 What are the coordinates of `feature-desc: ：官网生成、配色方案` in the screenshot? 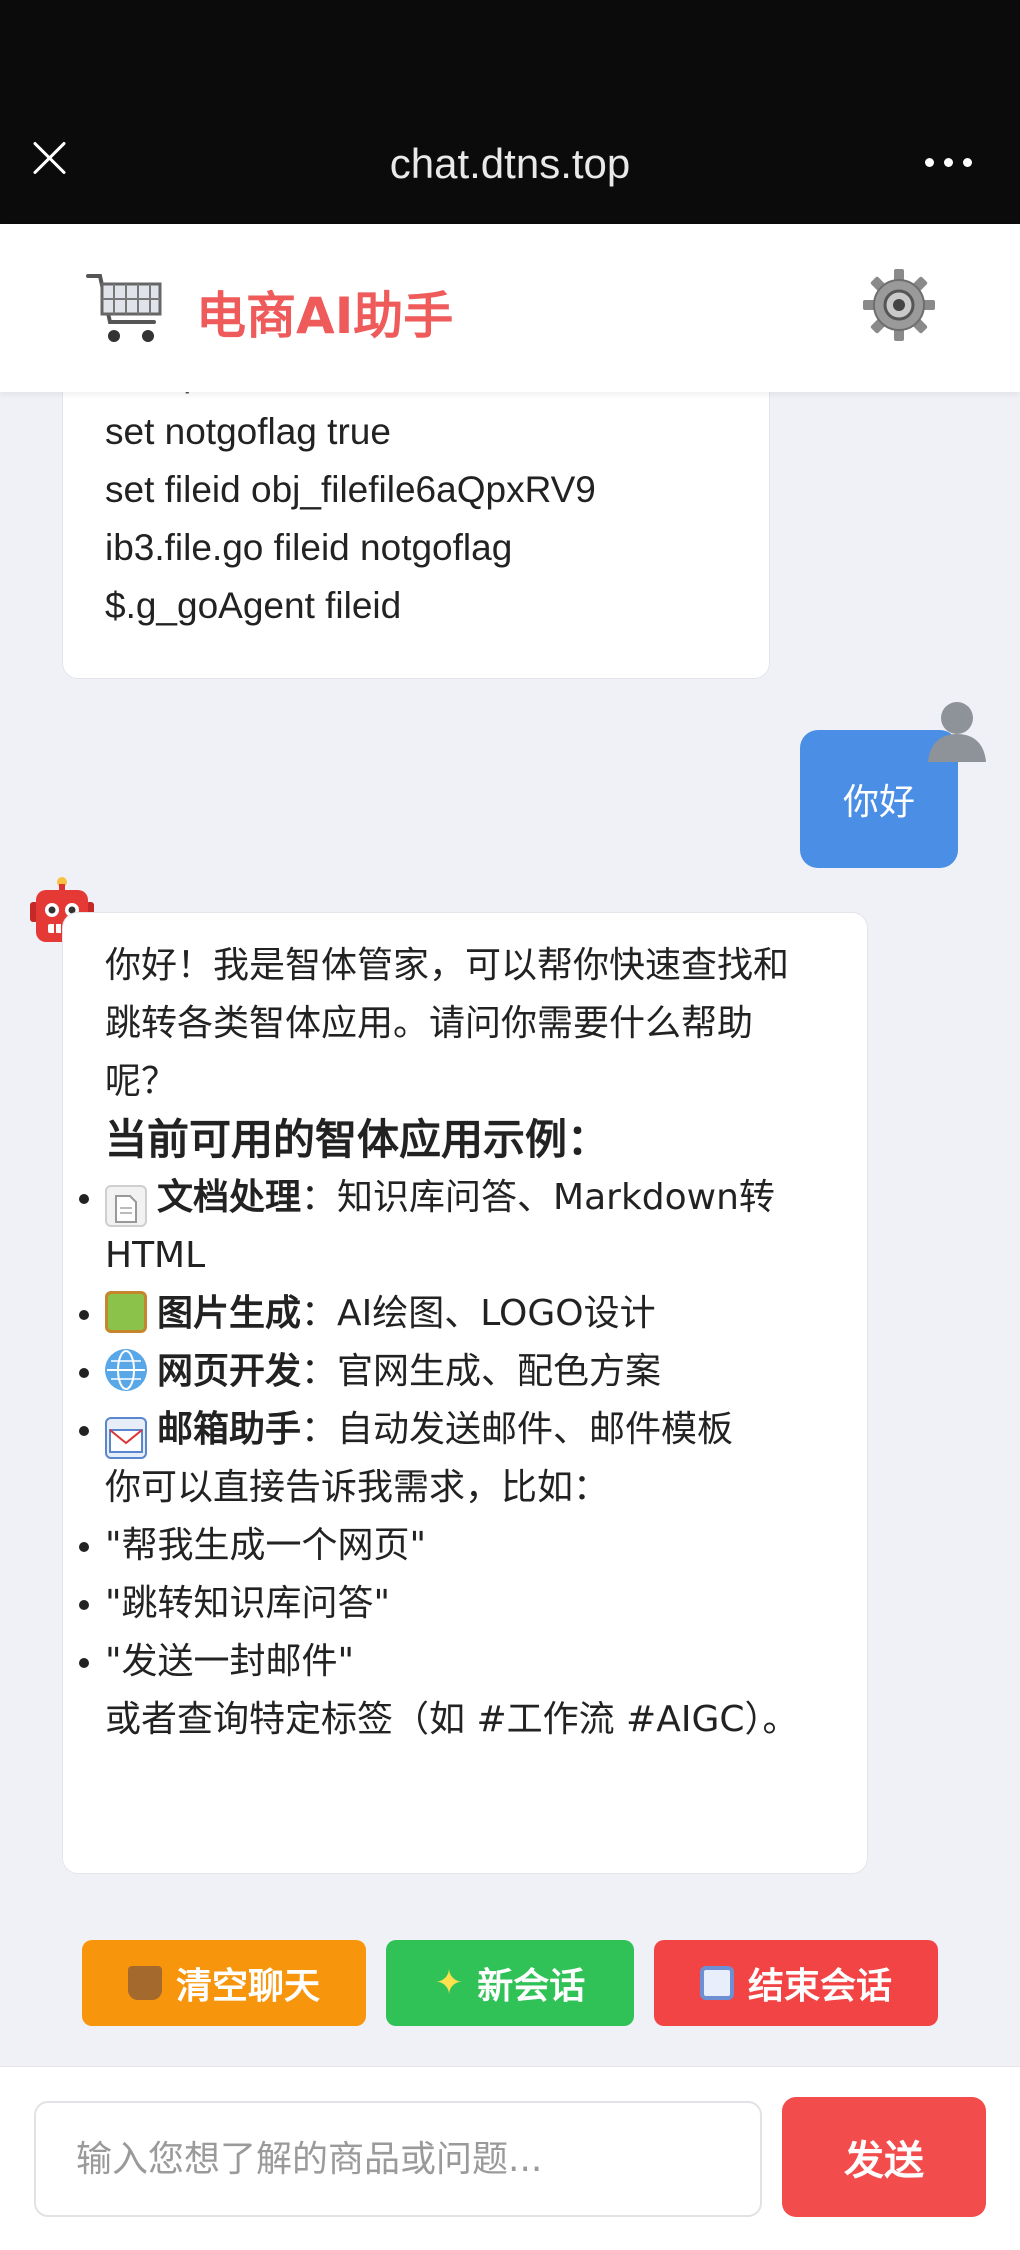 It's located at (481, 1371).